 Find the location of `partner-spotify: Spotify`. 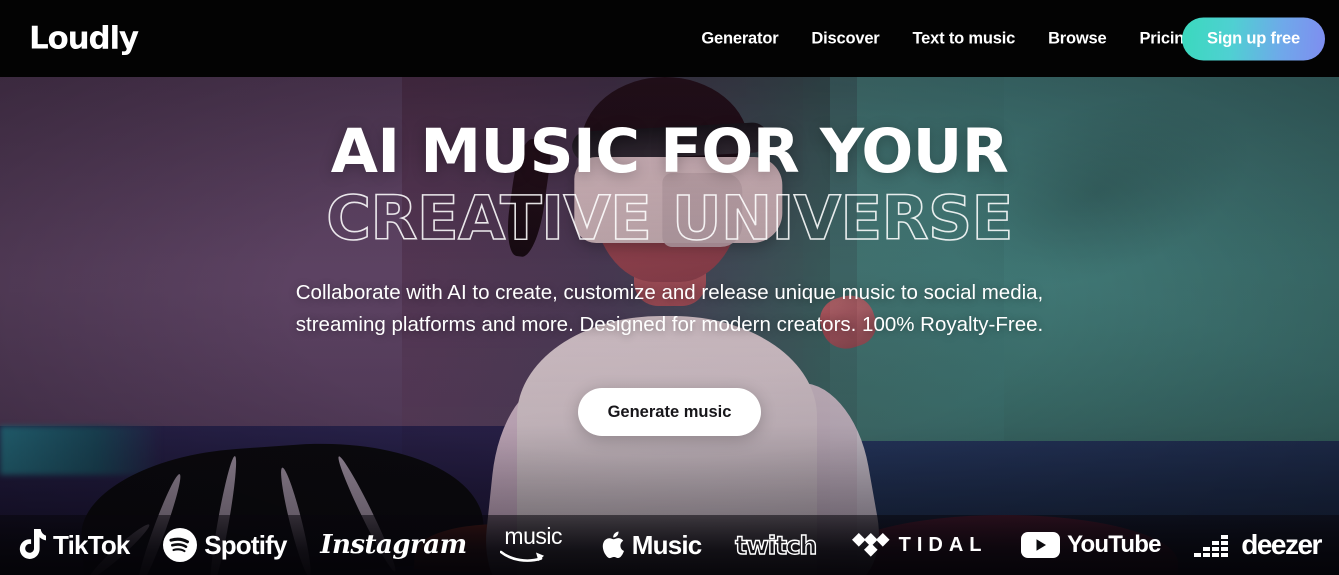

partner-spotify: Spotify is located at coordinates (225, 545).